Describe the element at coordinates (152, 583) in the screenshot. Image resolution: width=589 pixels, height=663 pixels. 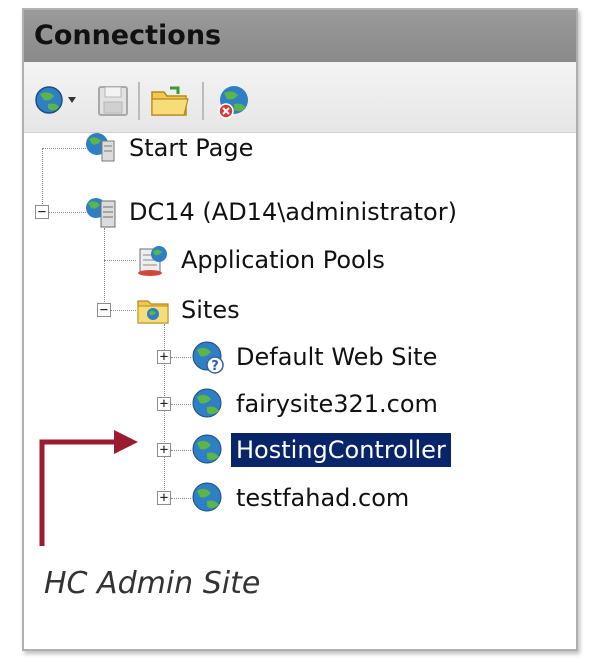
I see `annotation-label: HC Admin Site` at that location.